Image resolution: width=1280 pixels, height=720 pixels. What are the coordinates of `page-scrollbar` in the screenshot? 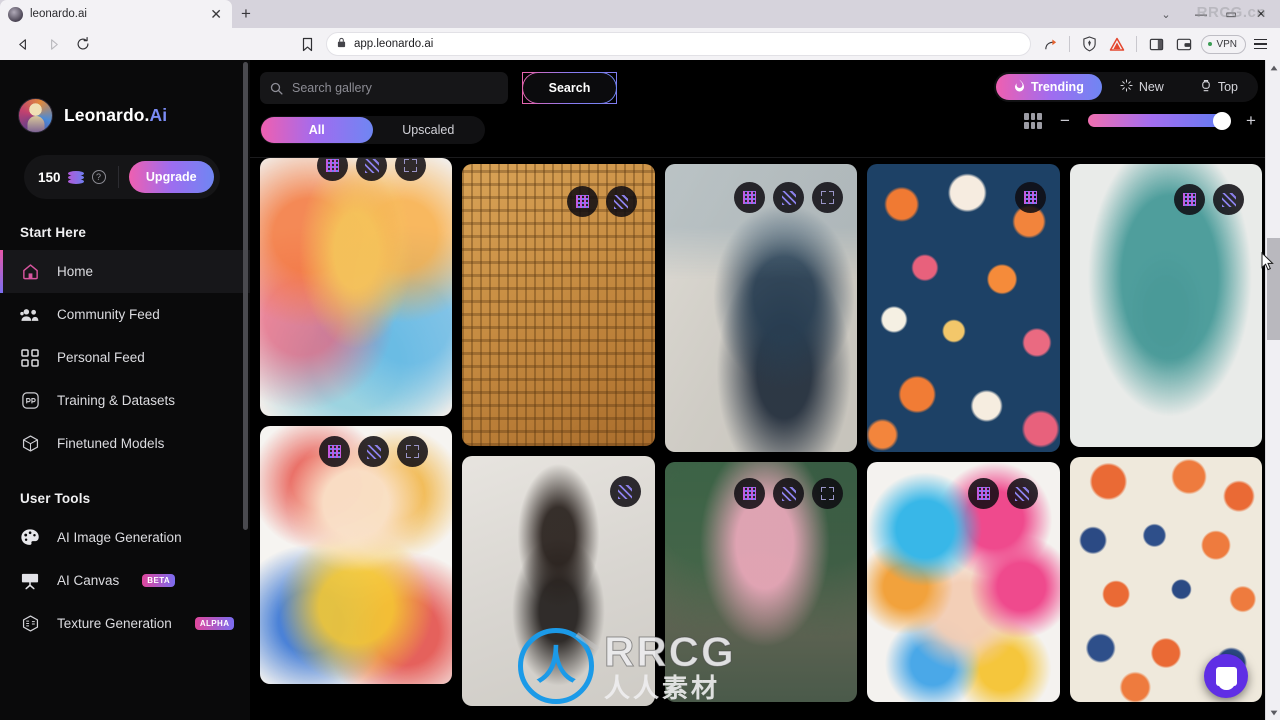 It's located at (1272, 390).